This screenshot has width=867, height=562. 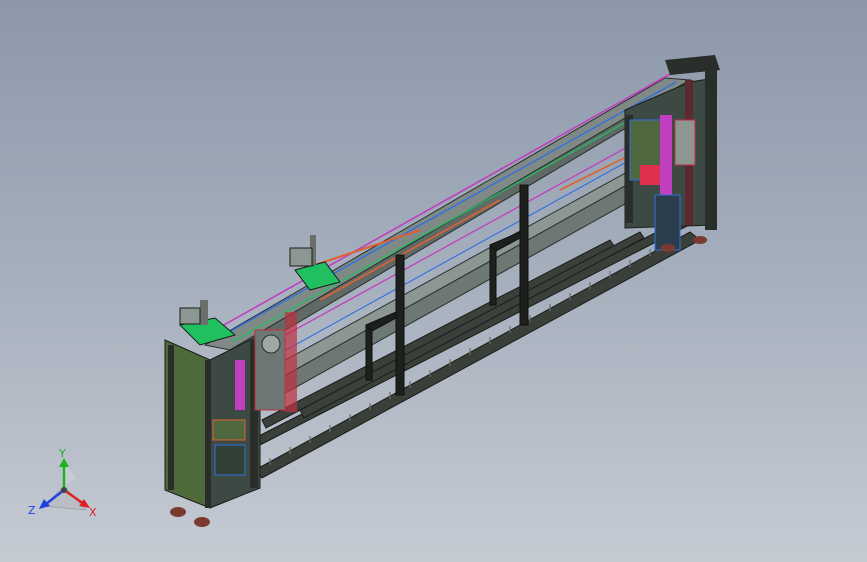 What do you see at coordinates (64, 486) in the screenshot?
I see `orientation-triad: Y X Z` at bounding box center [64, 486].